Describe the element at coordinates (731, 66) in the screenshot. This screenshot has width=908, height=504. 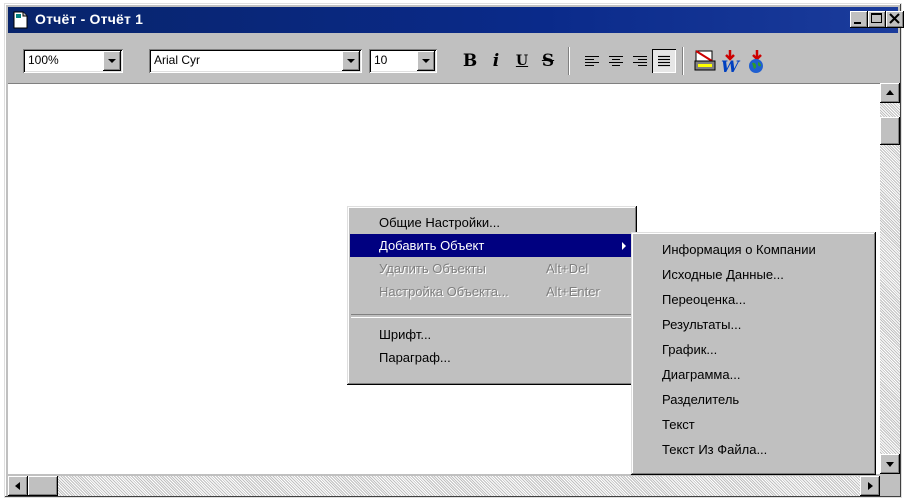
I see `svg-text: W` at that location.